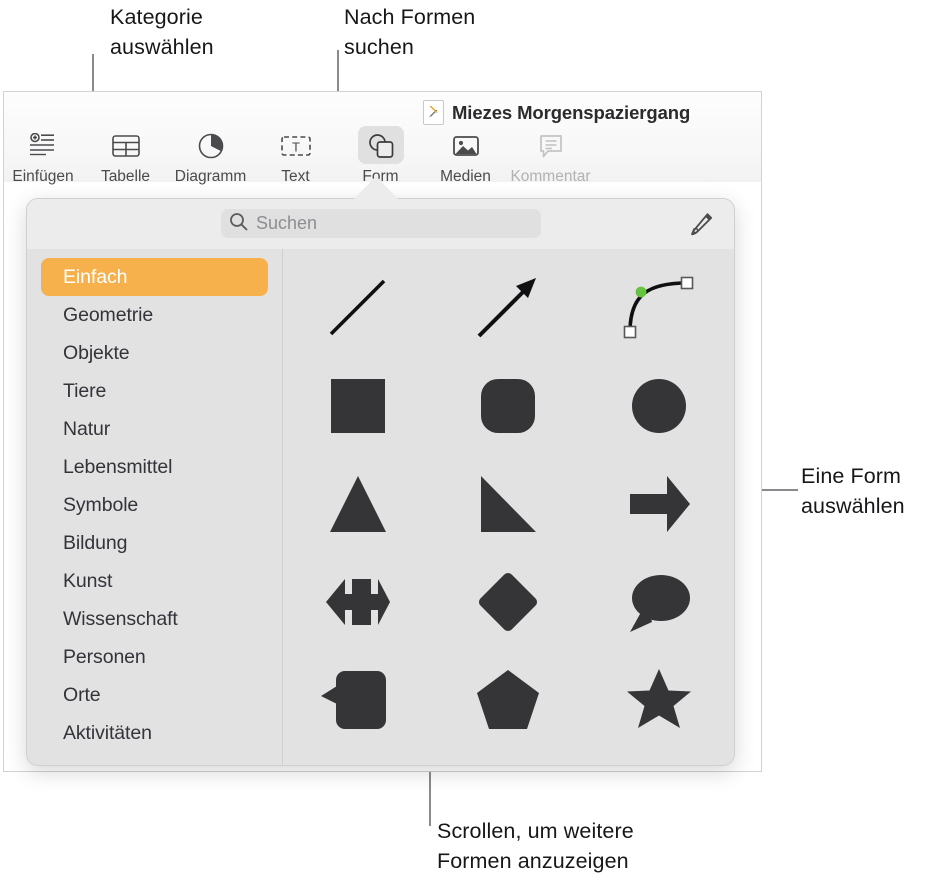  Describe the element at coordinates (853, 491) in the screenshot. I see `callout-pick-shape: Eine Form auswählen` at that location.